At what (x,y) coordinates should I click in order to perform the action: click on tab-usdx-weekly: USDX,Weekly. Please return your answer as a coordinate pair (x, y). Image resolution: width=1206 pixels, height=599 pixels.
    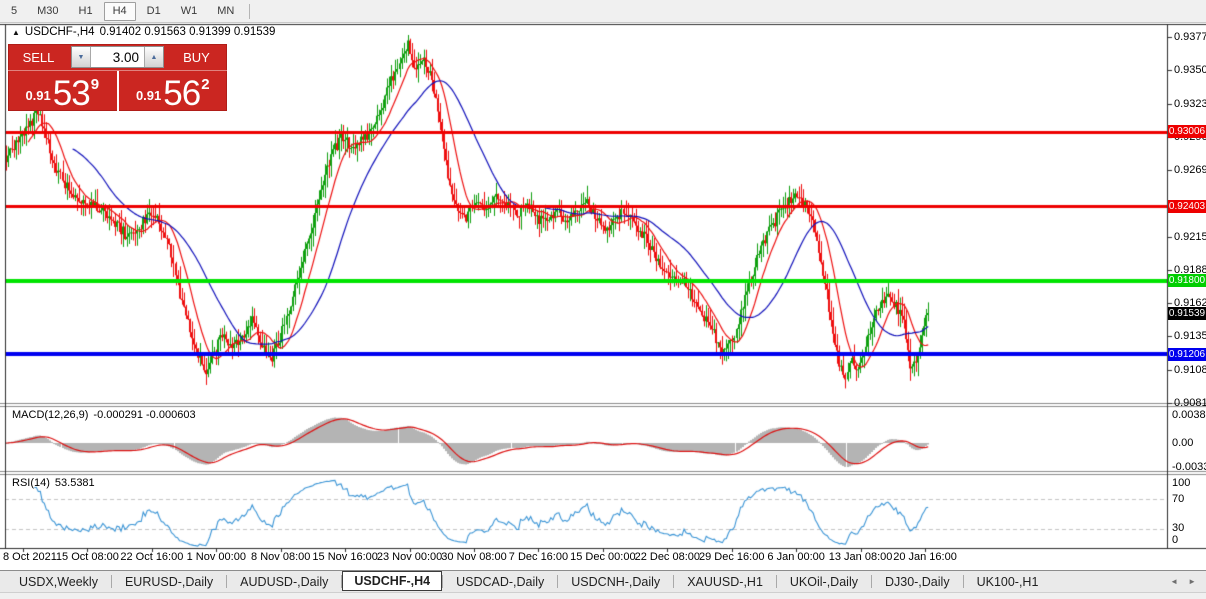
    Looking at the image, I should click on (58, 582).